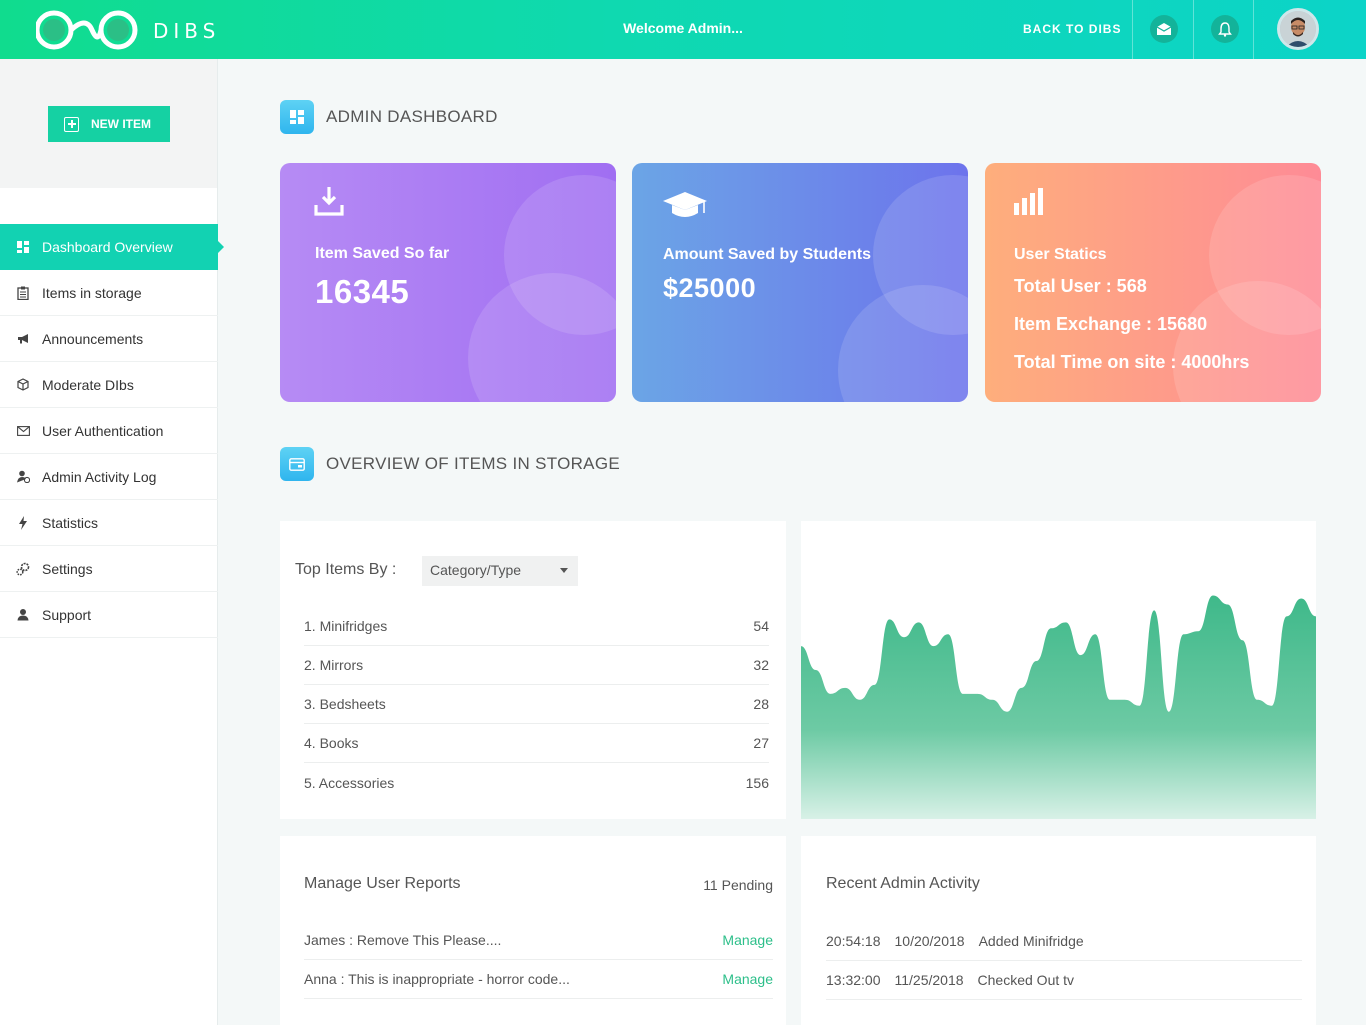  I want to click on activity-row: 13:32:00 11/25/2018 Checked Out tv, so click(1064, 980).